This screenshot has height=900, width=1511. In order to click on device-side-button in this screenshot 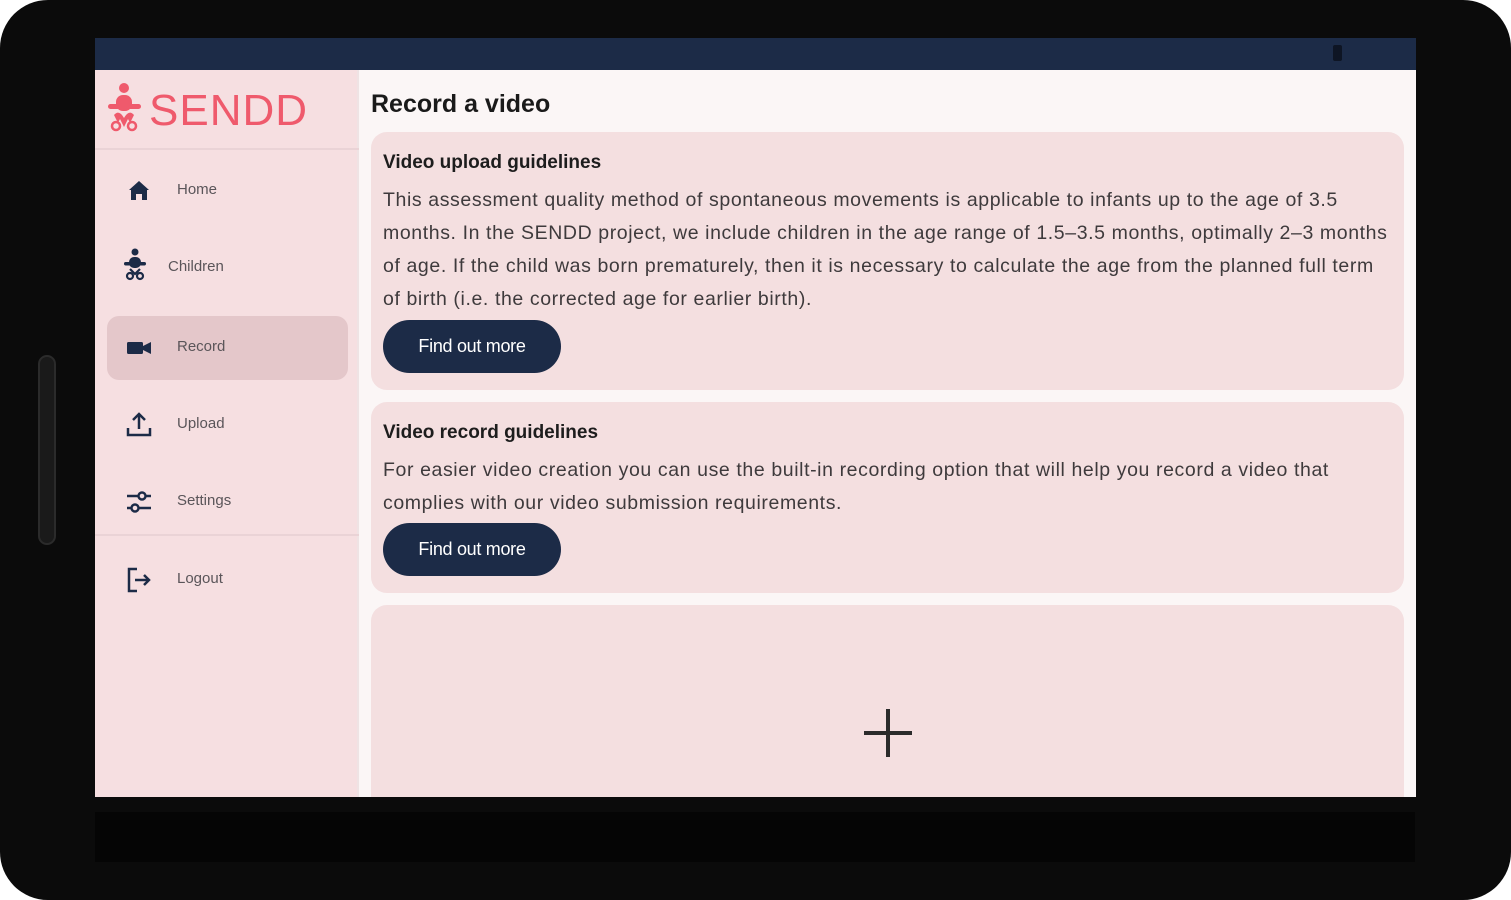, I will do `click(47, 450)`.